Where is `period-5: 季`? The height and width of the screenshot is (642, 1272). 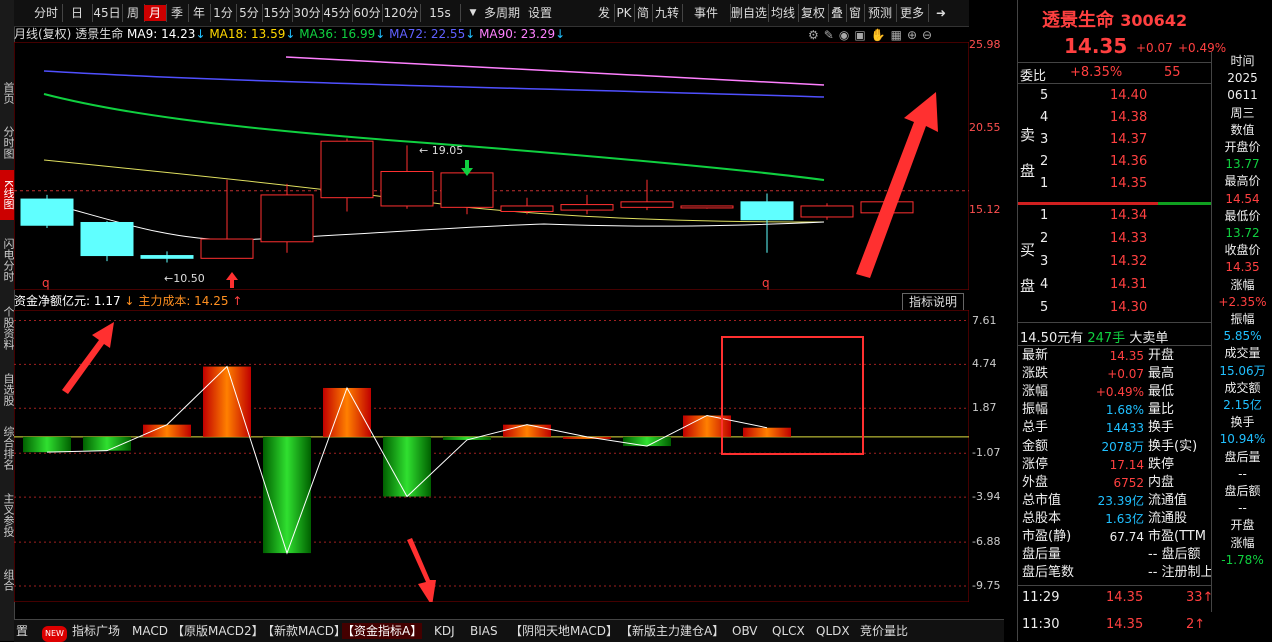
period-5: 季 is located at coordinates (177, 13).